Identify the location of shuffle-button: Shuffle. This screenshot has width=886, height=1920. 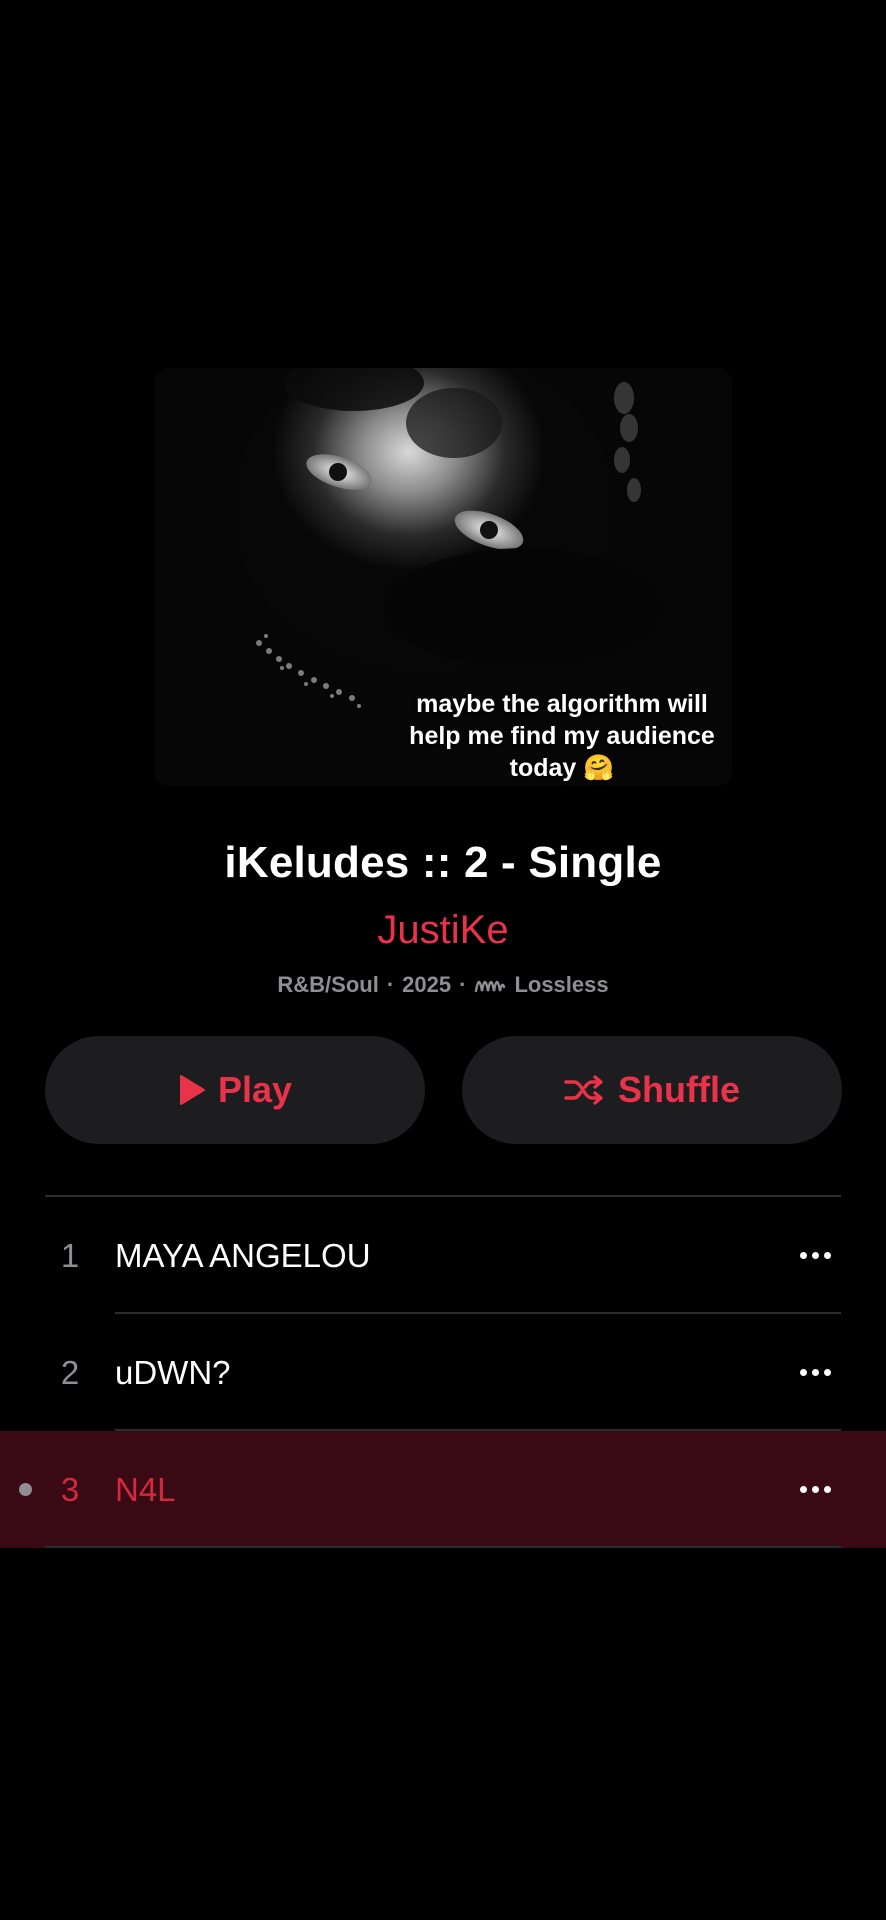
(652, 1090).